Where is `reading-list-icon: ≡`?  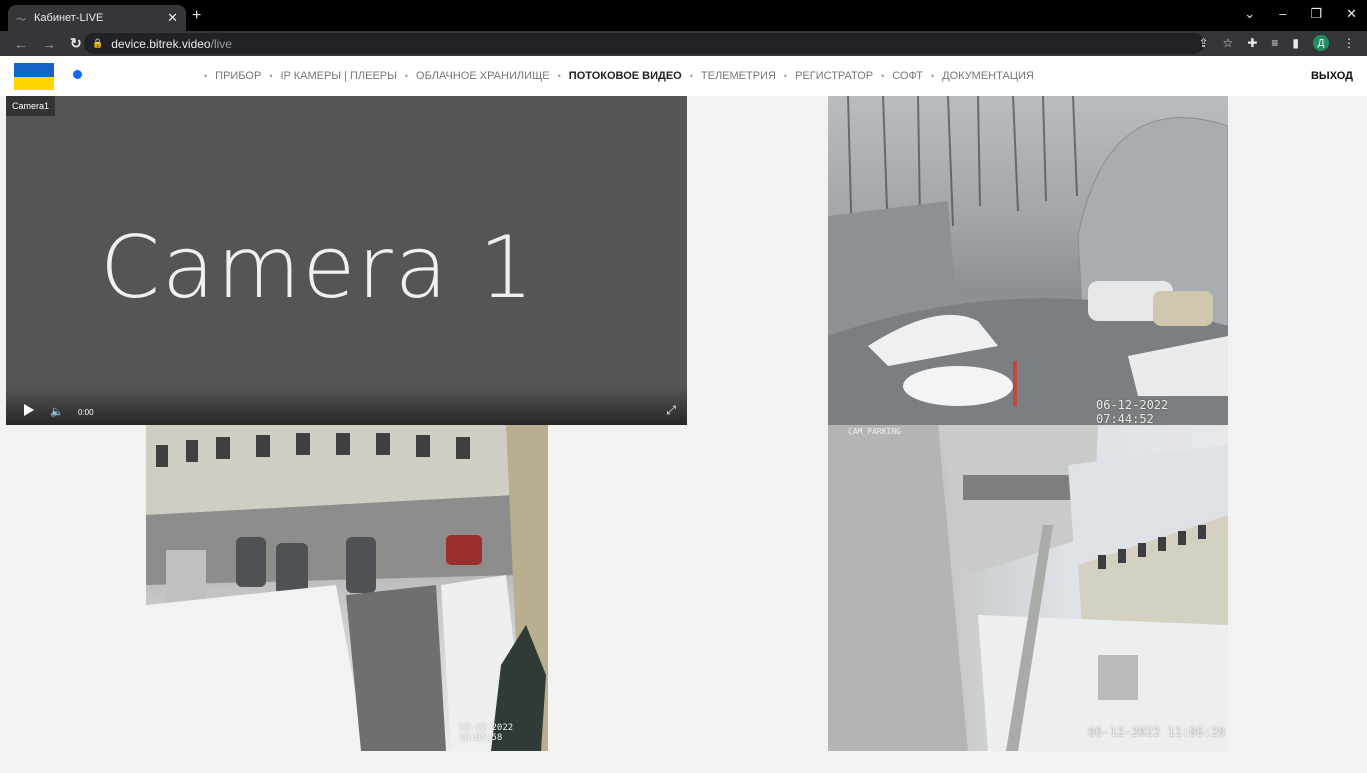 reading-list-icon: ≡ is located at coordinates (1274, 43).